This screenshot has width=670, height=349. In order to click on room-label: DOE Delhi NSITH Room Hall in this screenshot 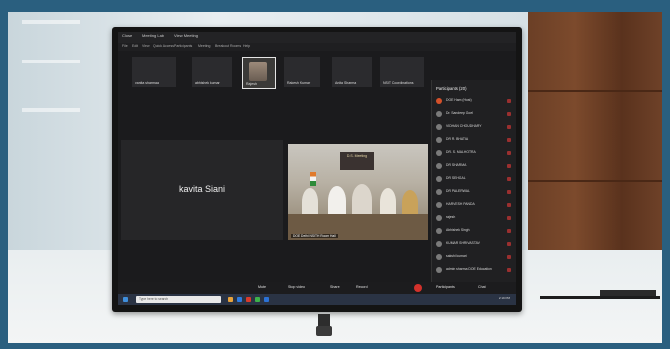, I will do `click(314, 236)`.